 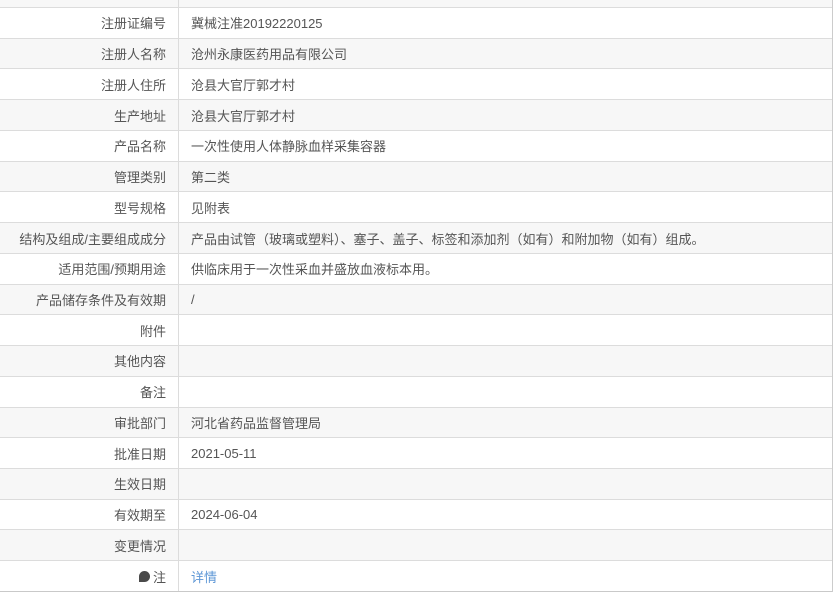 I want to click on row-label: 备注, so click(x=152, y=393).